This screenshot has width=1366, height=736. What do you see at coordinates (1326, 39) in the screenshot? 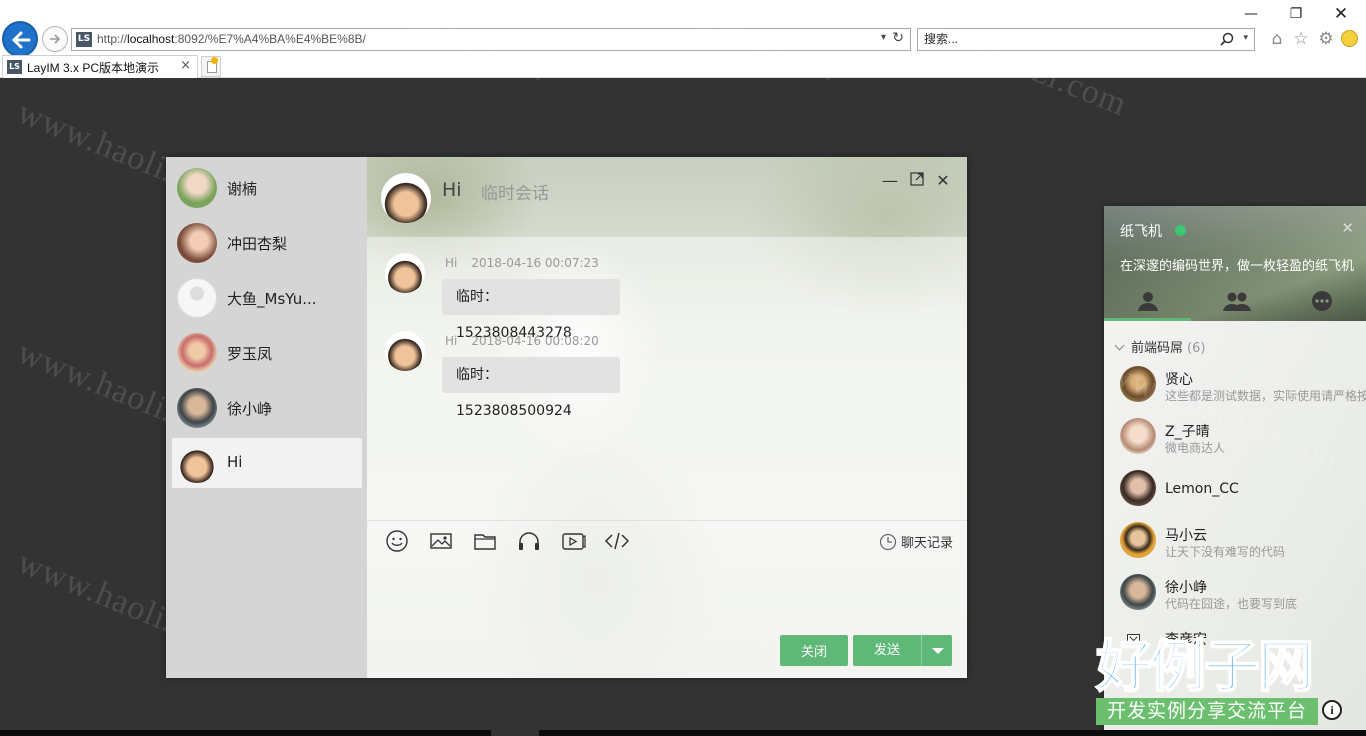
I see `gear-icon: ⚙` at bounding box center [1326, 39].